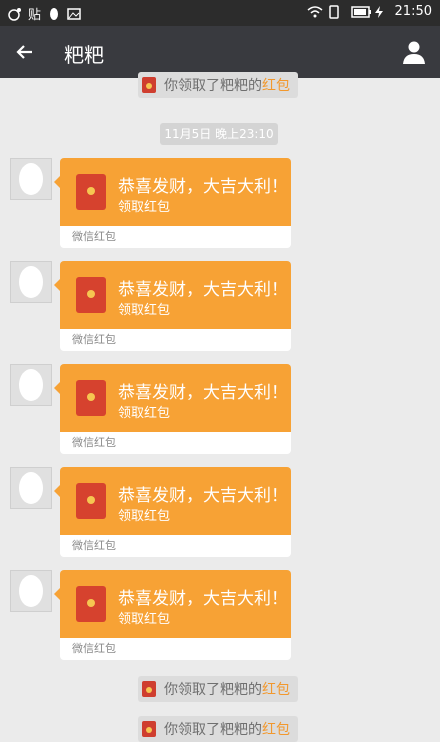  What do you see at coordinates (315, 12) in the screenshot?
I see `wifi-icon` at bounding box center [315, 12].